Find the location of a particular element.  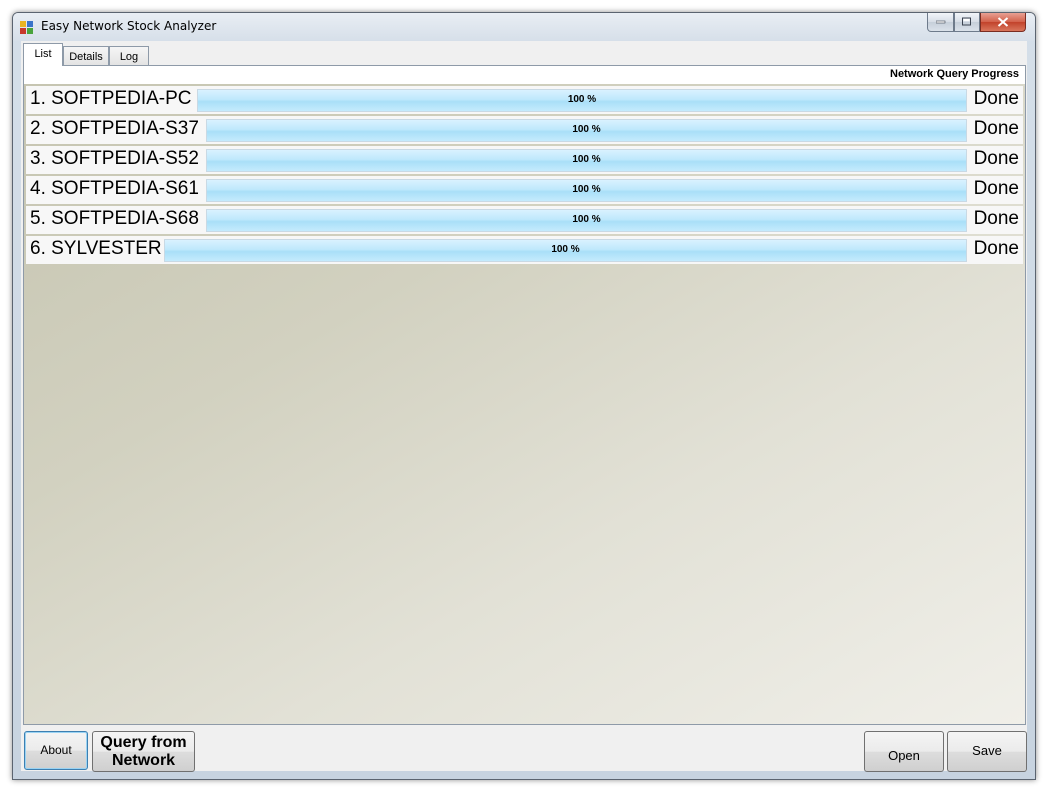

computer-name: 6. SYLVESTER is located at coordinates (96, 248).